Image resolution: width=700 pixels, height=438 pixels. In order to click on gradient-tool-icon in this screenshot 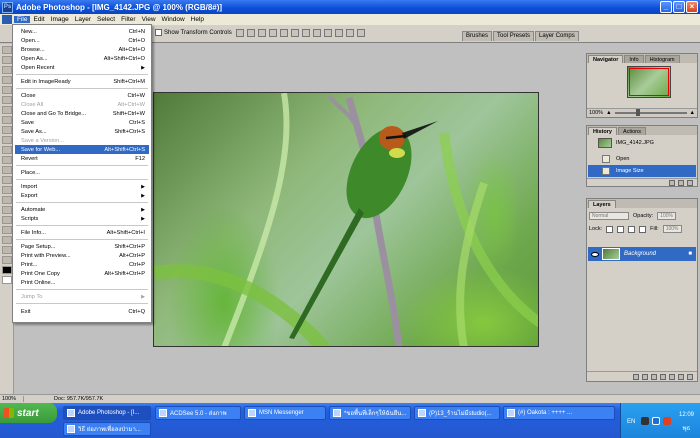, I will do `click(7, 160)`.